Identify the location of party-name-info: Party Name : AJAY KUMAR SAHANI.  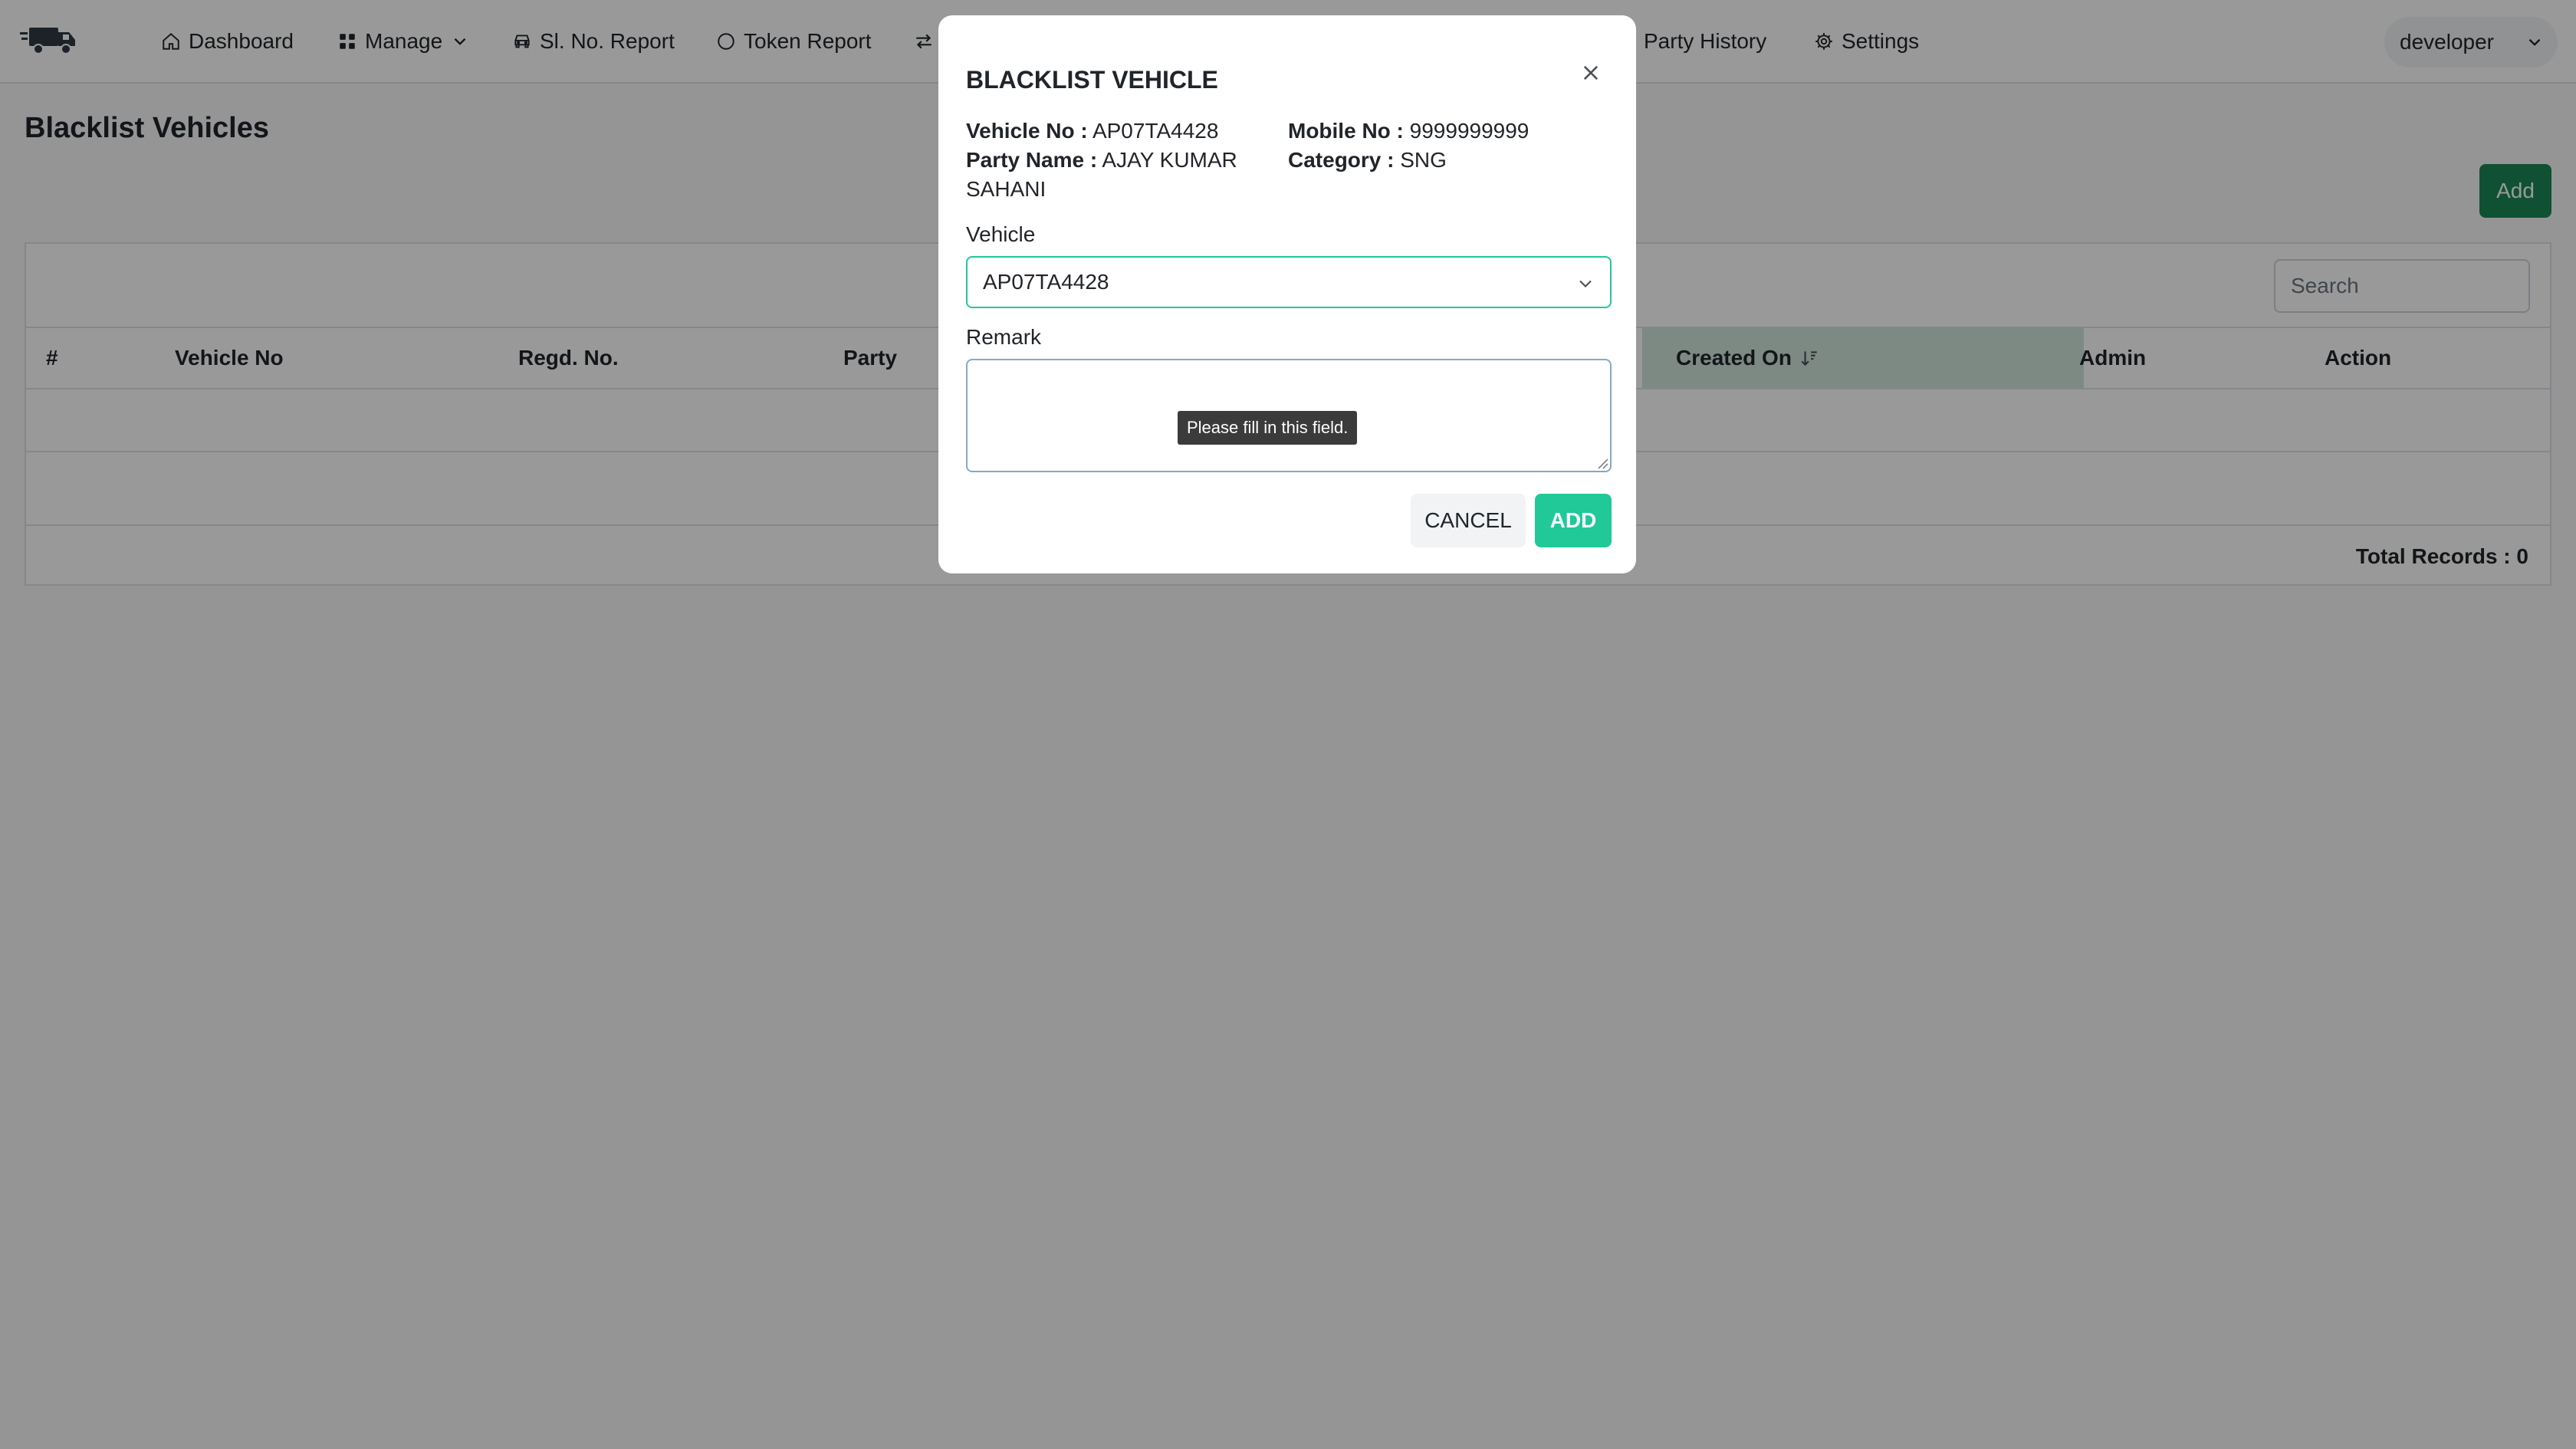
(1102, 174).